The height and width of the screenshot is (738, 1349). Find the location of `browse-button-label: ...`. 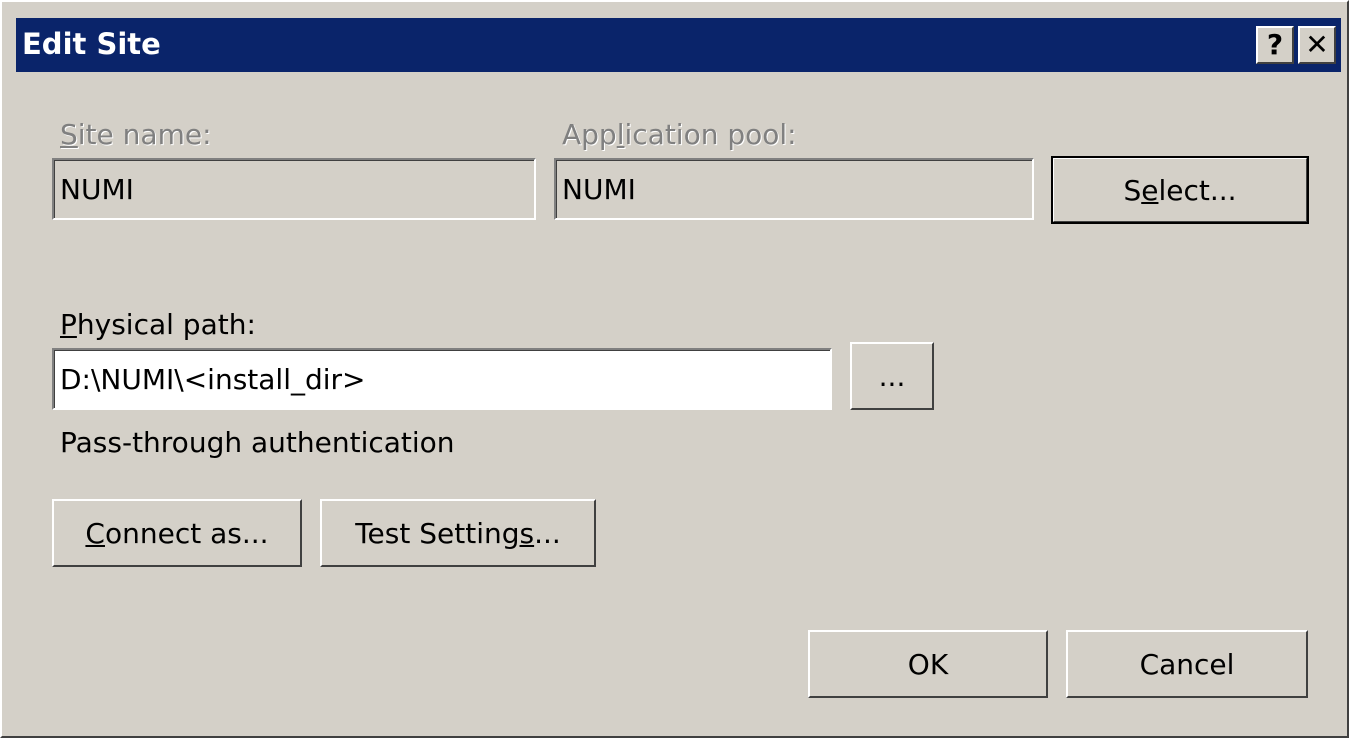

browse-button-label: ... is located at coordinates (892, 376).